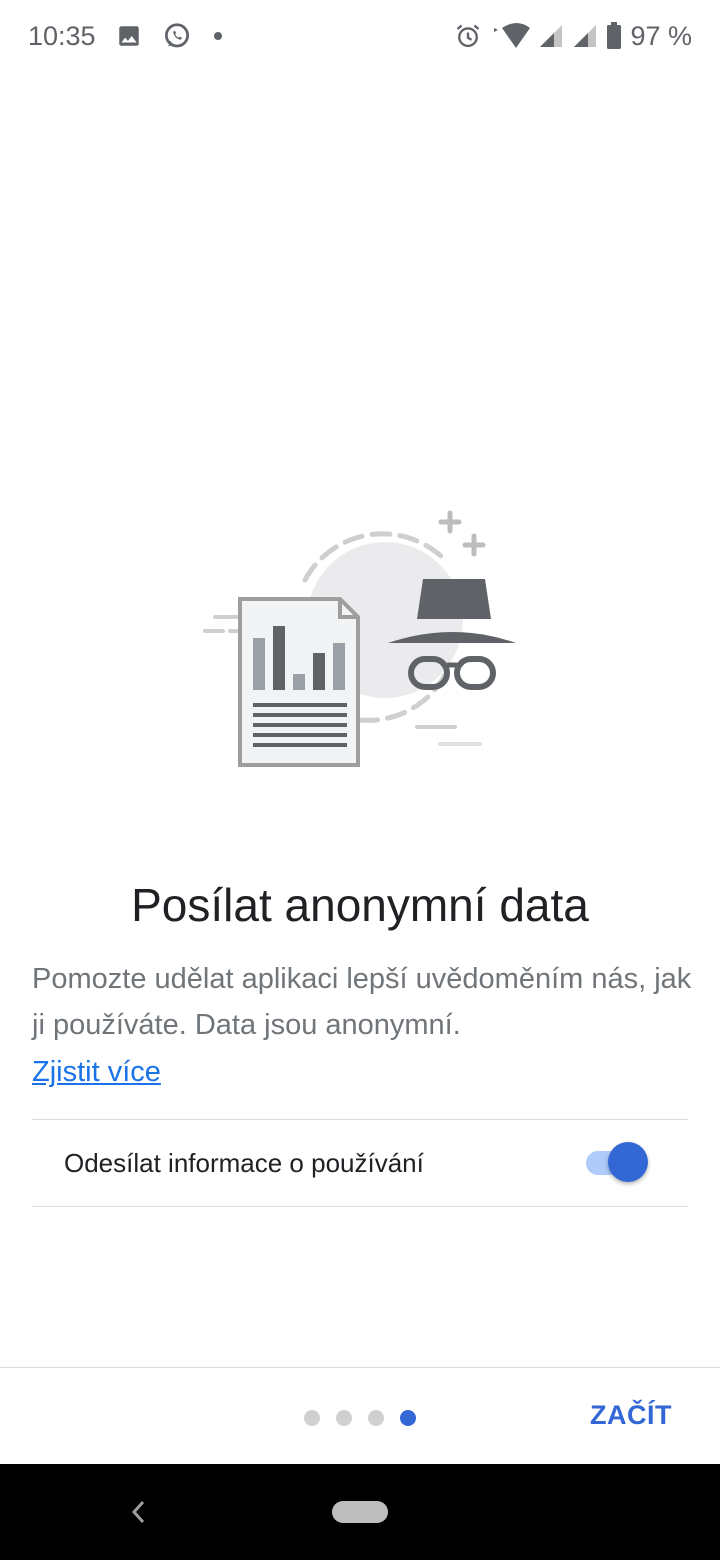 The image size is (720, 1560). What do you see at coordinates (299, 682) in the screenshot?
I see `document-chart-icon` at bounding box center [299, 682].